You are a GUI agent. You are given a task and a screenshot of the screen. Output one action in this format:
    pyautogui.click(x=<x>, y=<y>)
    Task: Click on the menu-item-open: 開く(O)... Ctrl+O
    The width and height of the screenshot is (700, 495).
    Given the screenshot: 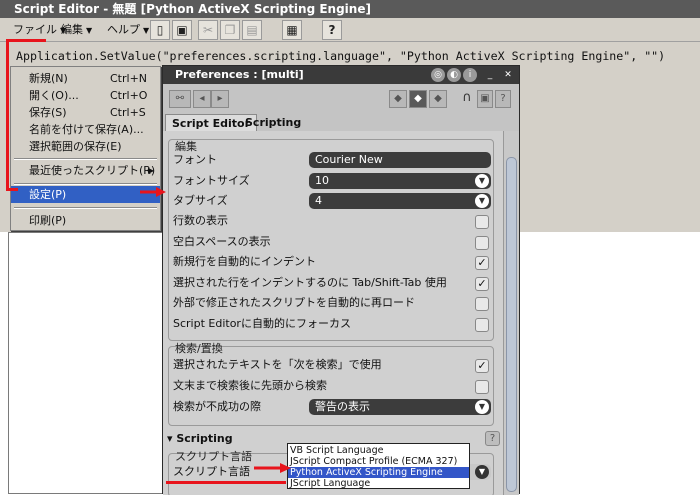 What is the action you would take?
    pyautogui.click(x=85, y=95)
    